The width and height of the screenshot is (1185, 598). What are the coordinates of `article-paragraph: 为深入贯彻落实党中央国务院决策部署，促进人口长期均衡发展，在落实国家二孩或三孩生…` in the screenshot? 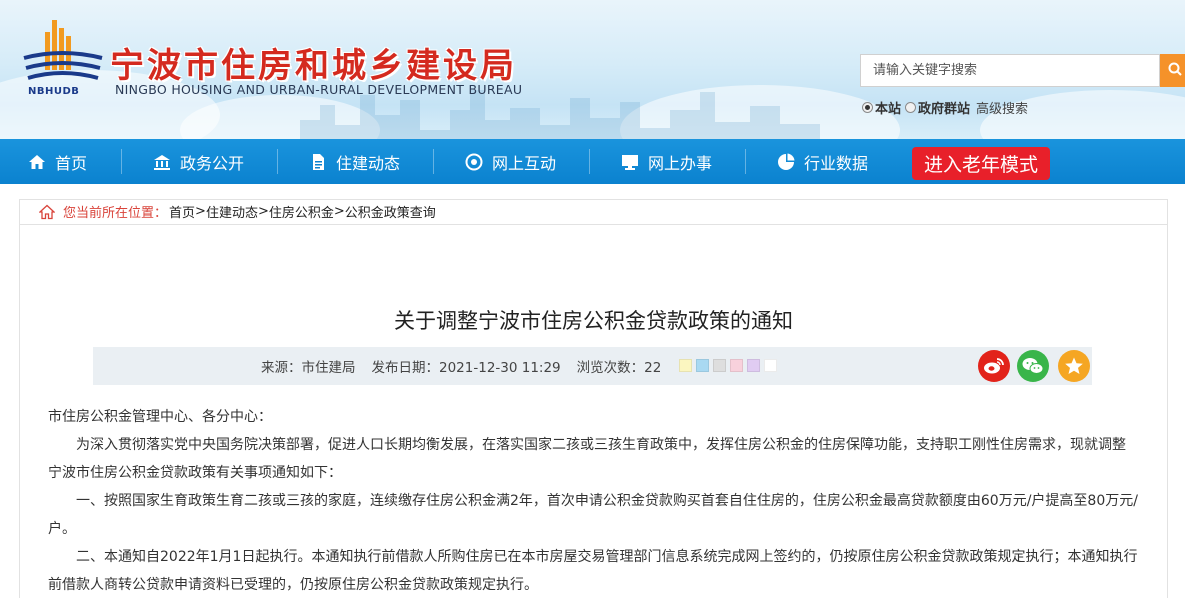 It's located at (587, 459).